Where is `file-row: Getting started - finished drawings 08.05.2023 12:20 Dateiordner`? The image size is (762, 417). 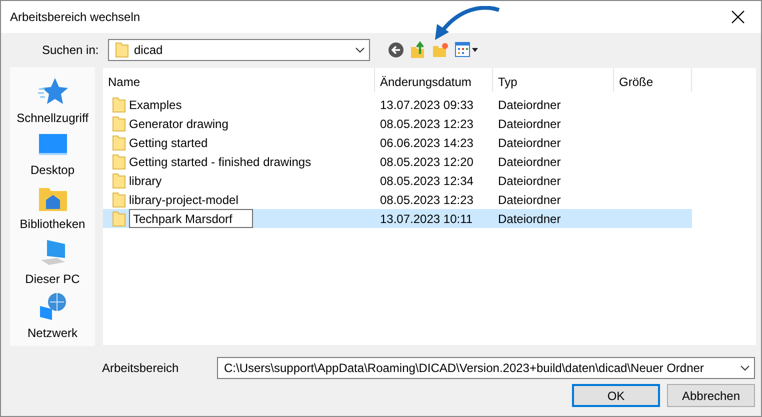 file-row: Getting started - finished drawings 08.05.2023 12:20 Dateiordner is located at coordinates (397, 161).